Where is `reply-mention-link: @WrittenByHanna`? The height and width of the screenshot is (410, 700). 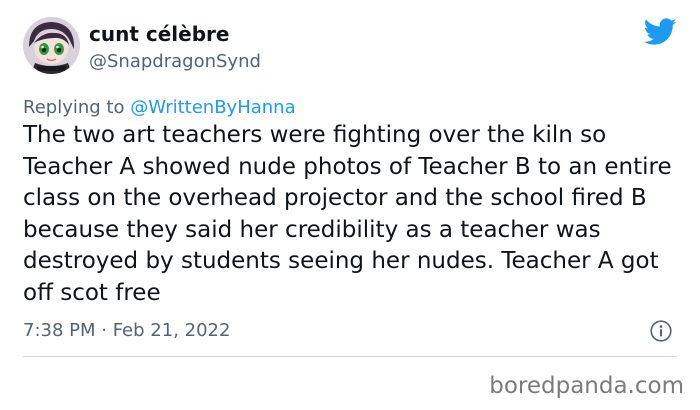 reply-mention-link: @WrittenByHanna is located at coordinates (212, 107).